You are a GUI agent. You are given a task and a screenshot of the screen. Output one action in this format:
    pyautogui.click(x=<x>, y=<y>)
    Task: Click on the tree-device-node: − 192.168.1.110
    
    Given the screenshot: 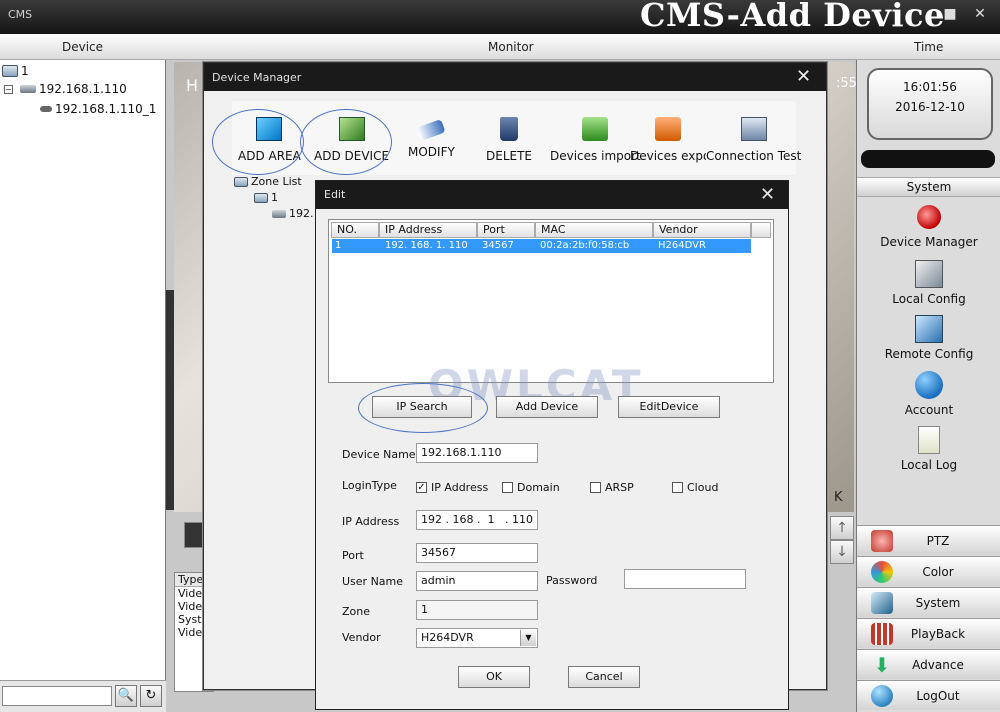 What is the action you would take?
    pyautogui.click(x=65, y=89)
    